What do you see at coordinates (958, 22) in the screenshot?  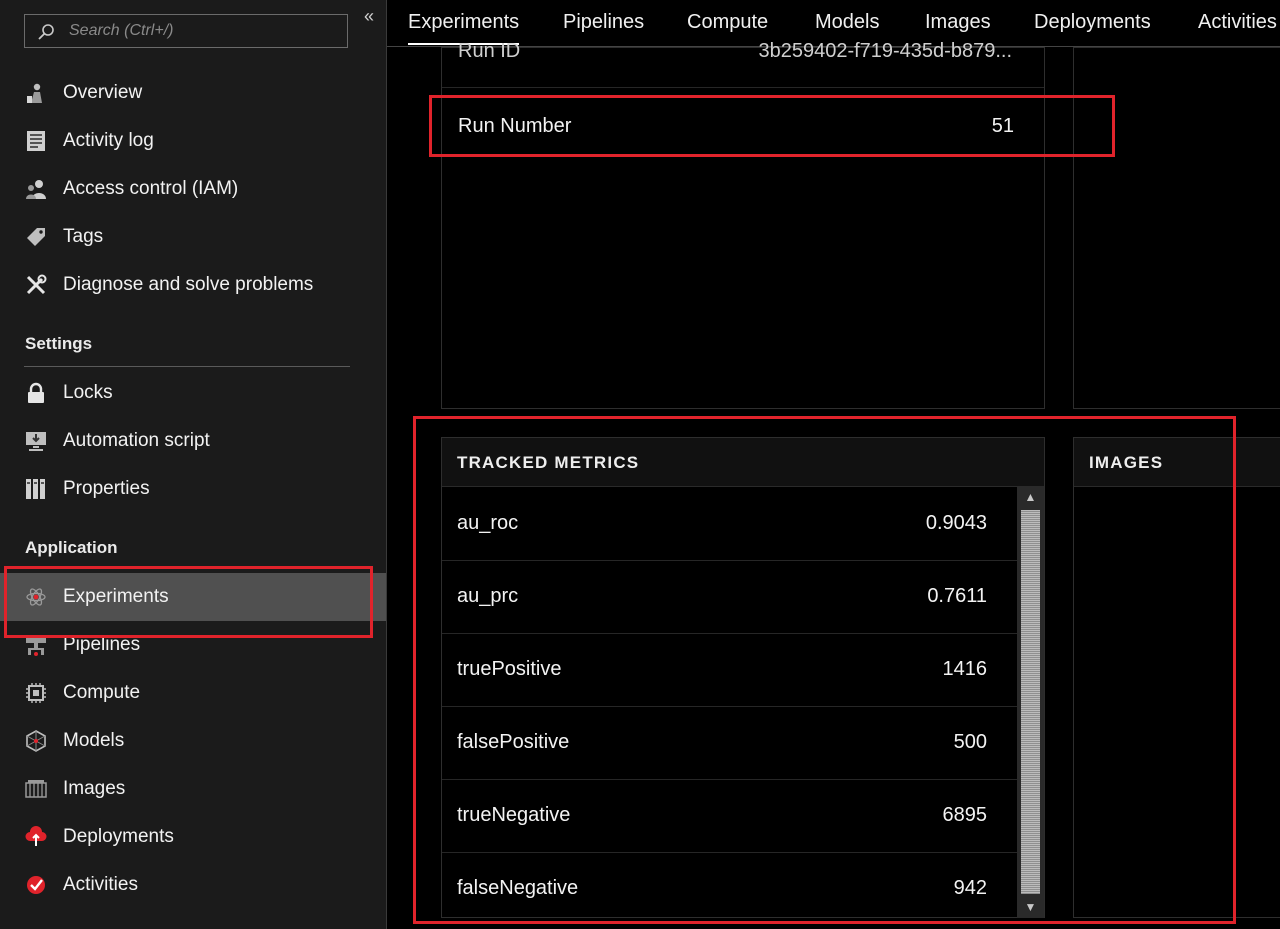 I see `tab-images: Images` at bounding box center [958, 22].